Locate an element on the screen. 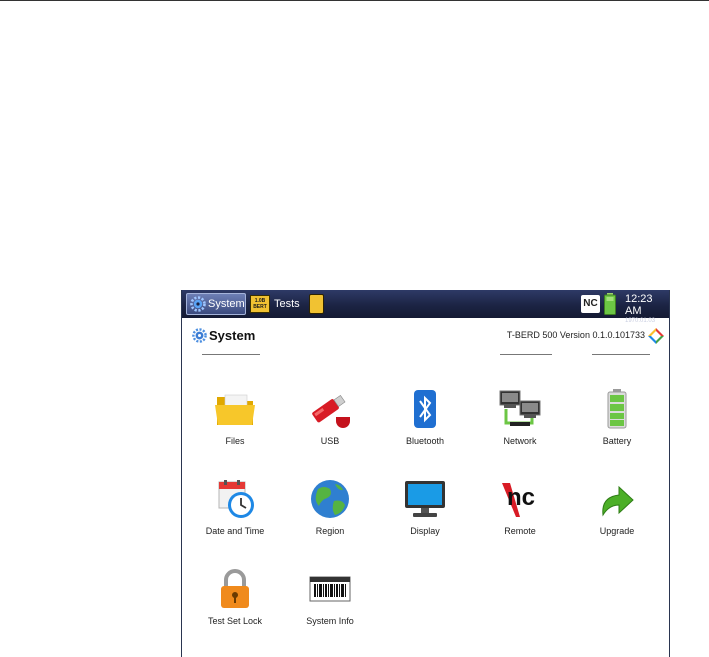  bluetooth-label: Bluetooth is located at coordinates (425, 441).